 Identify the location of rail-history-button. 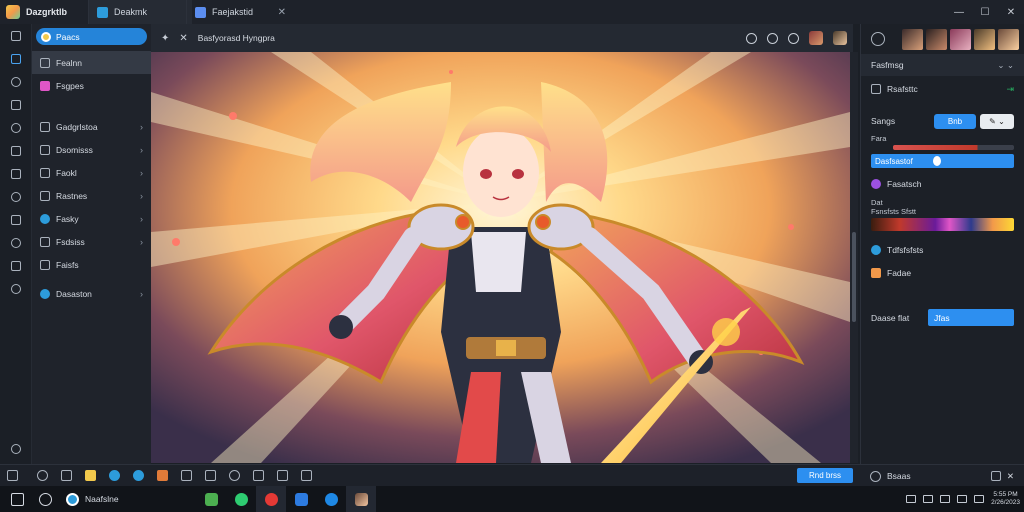
(16, 81).